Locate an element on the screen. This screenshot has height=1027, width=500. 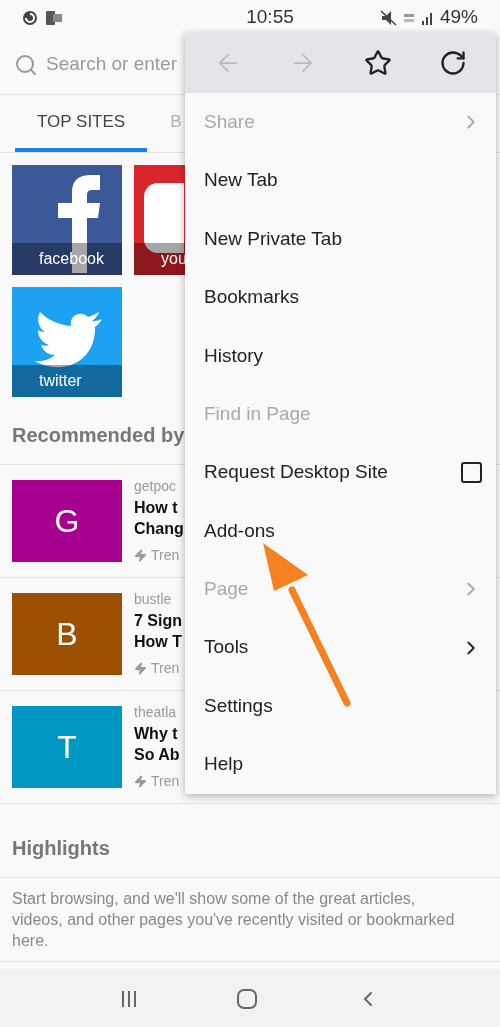
menu-item: Bookmarks is located at coordinates (340, 297).